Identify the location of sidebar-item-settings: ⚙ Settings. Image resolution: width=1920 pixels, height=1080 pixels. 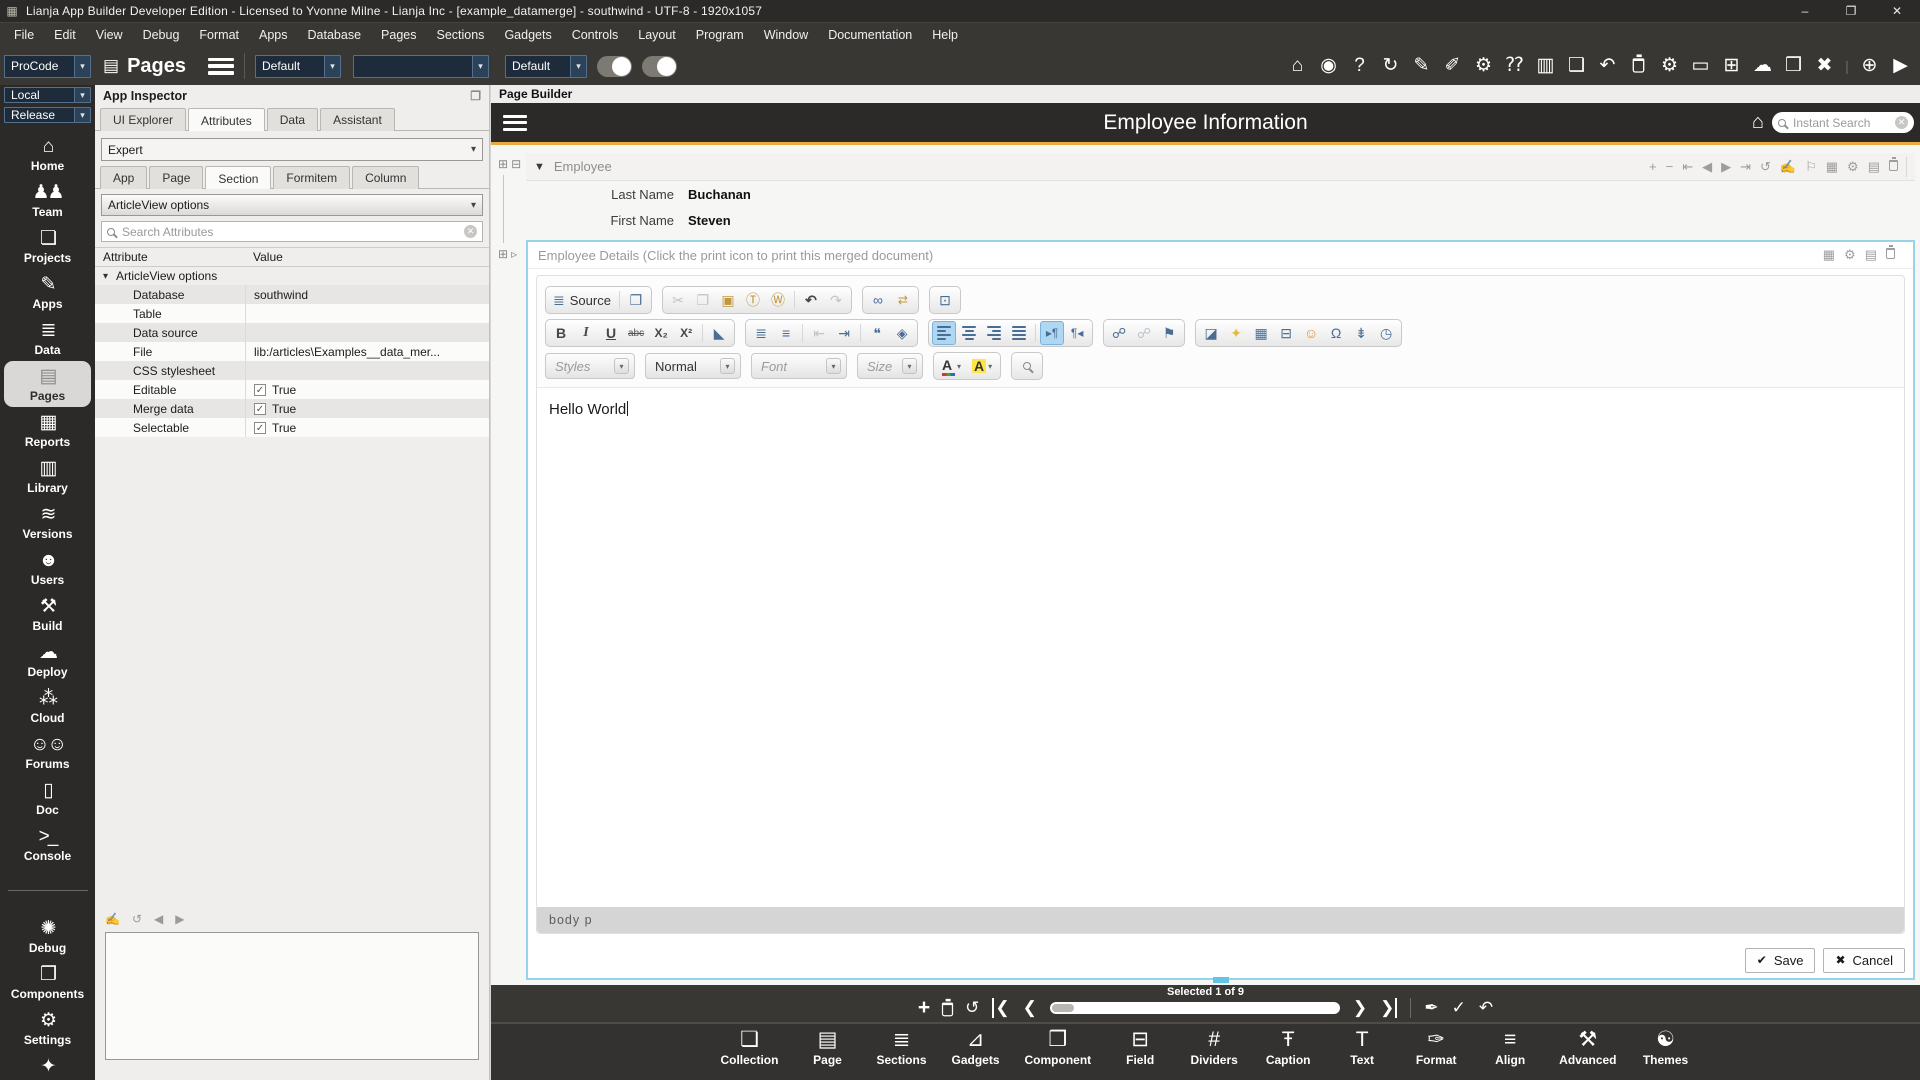
(47, 1028).